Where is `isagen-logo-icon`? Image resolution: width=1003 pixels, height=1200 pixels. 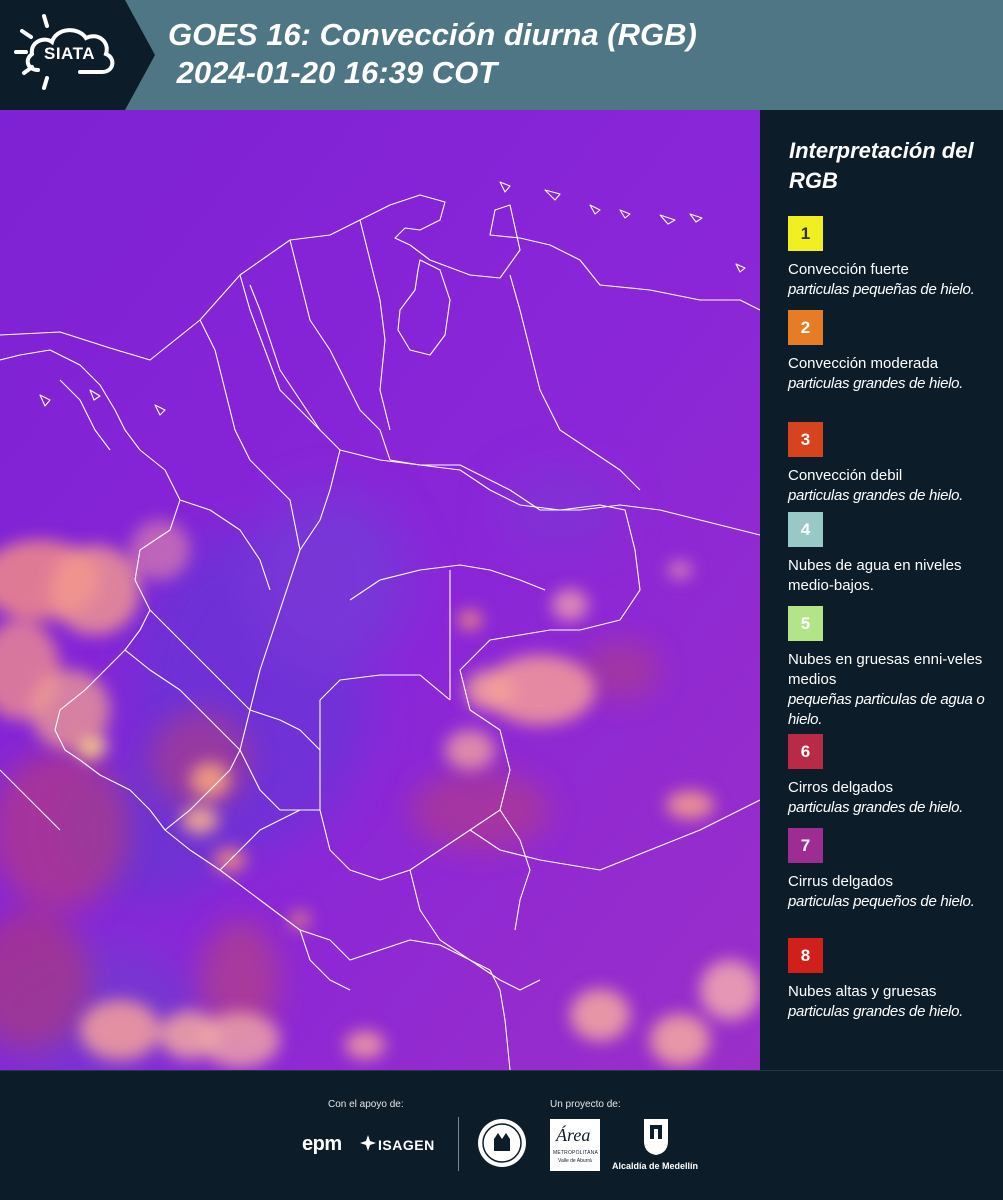
isagen-logo-icon is located at coordinates (368, 1143).